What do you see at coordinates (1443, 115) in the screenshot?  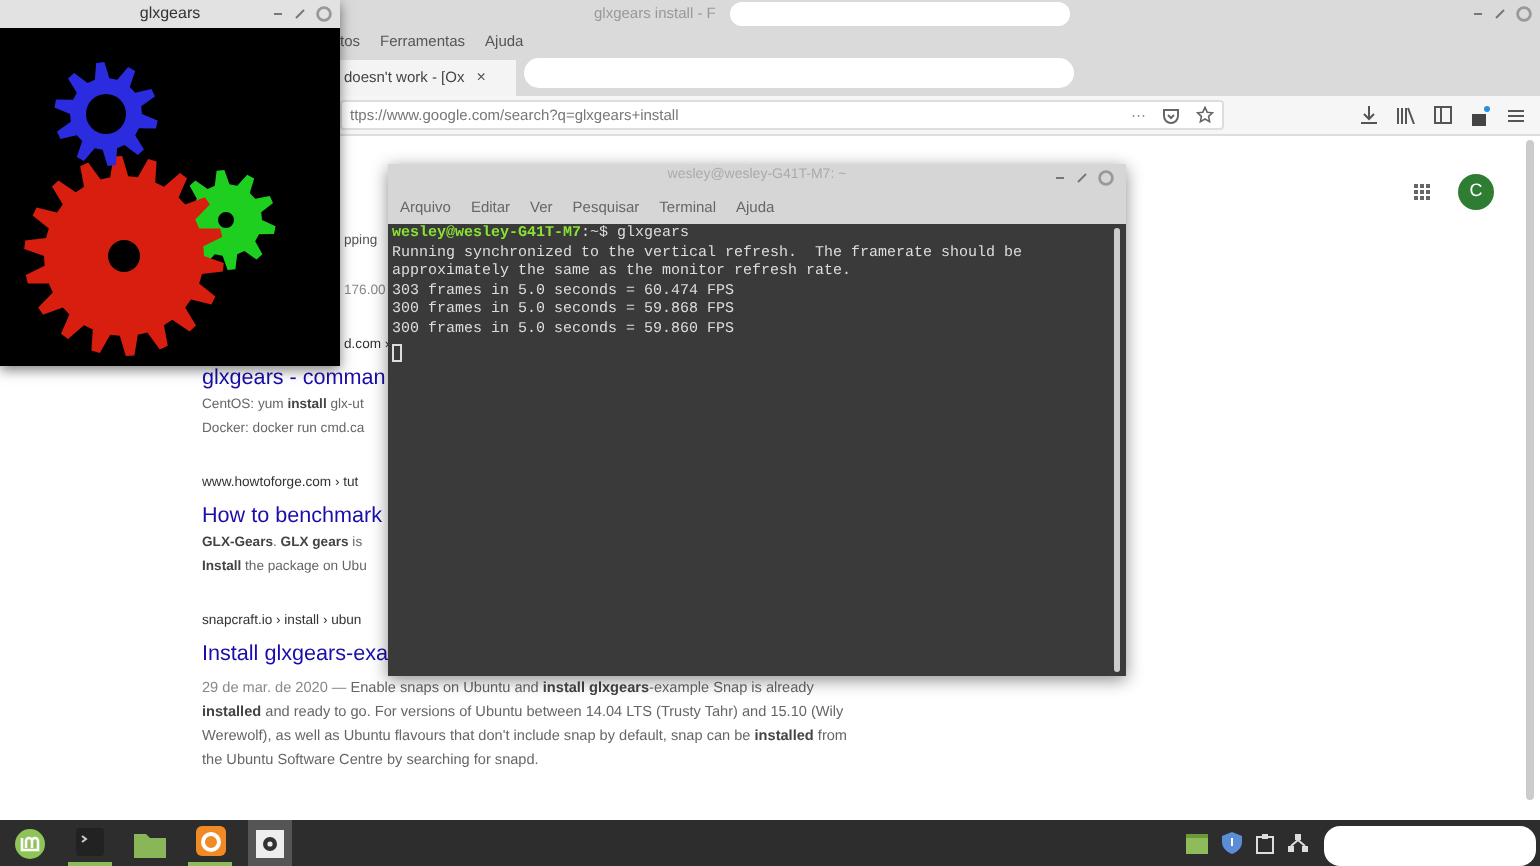 I see `sidebar-icon` at bounding box center [1443, 115].